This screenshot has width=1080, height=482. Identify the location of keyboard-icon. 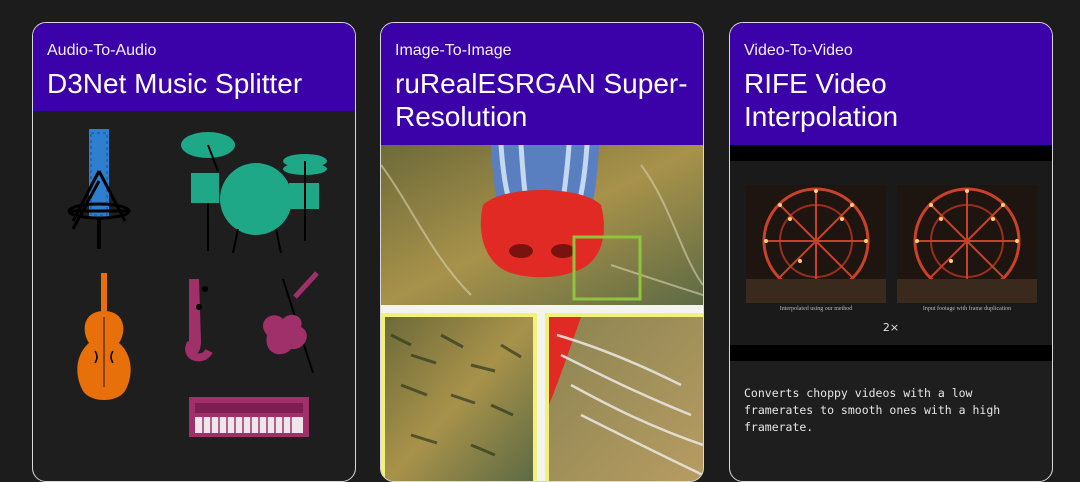
(249, 417).